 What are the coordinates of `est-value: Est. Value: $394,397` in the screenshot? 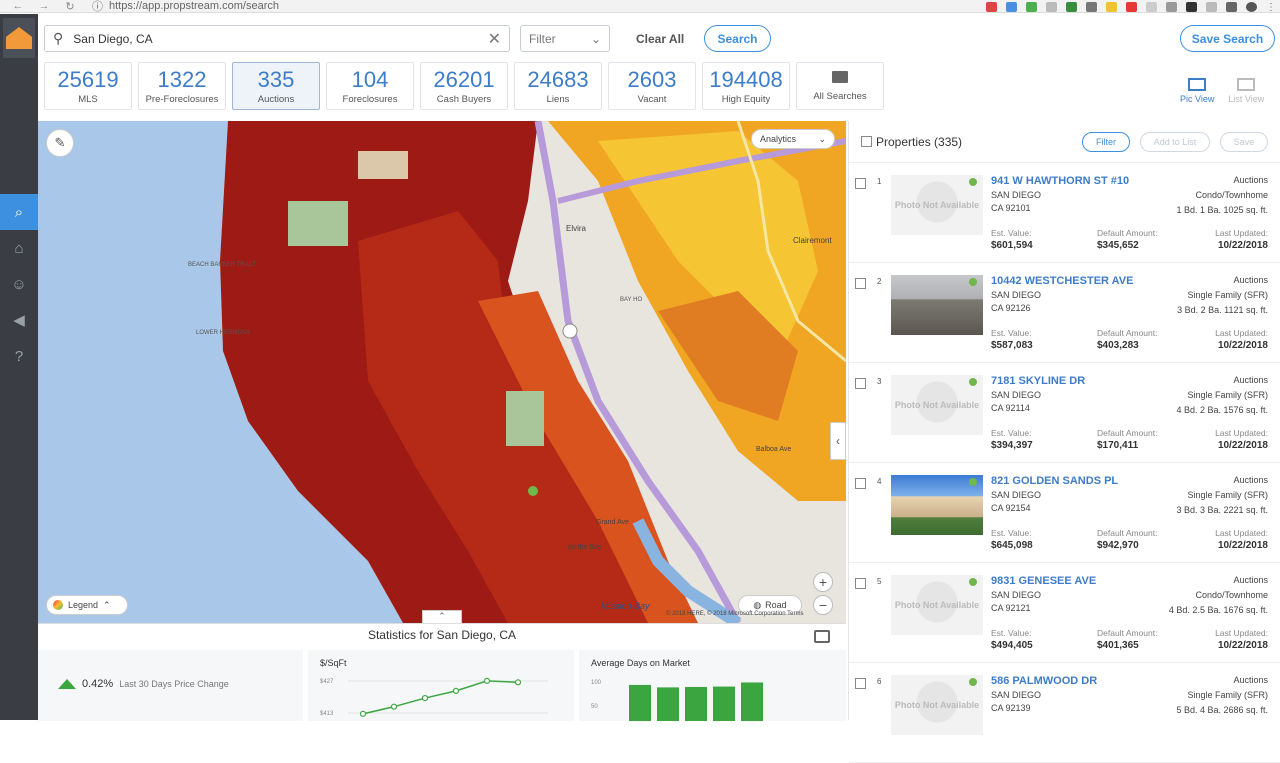 It's located at (1012, 439).